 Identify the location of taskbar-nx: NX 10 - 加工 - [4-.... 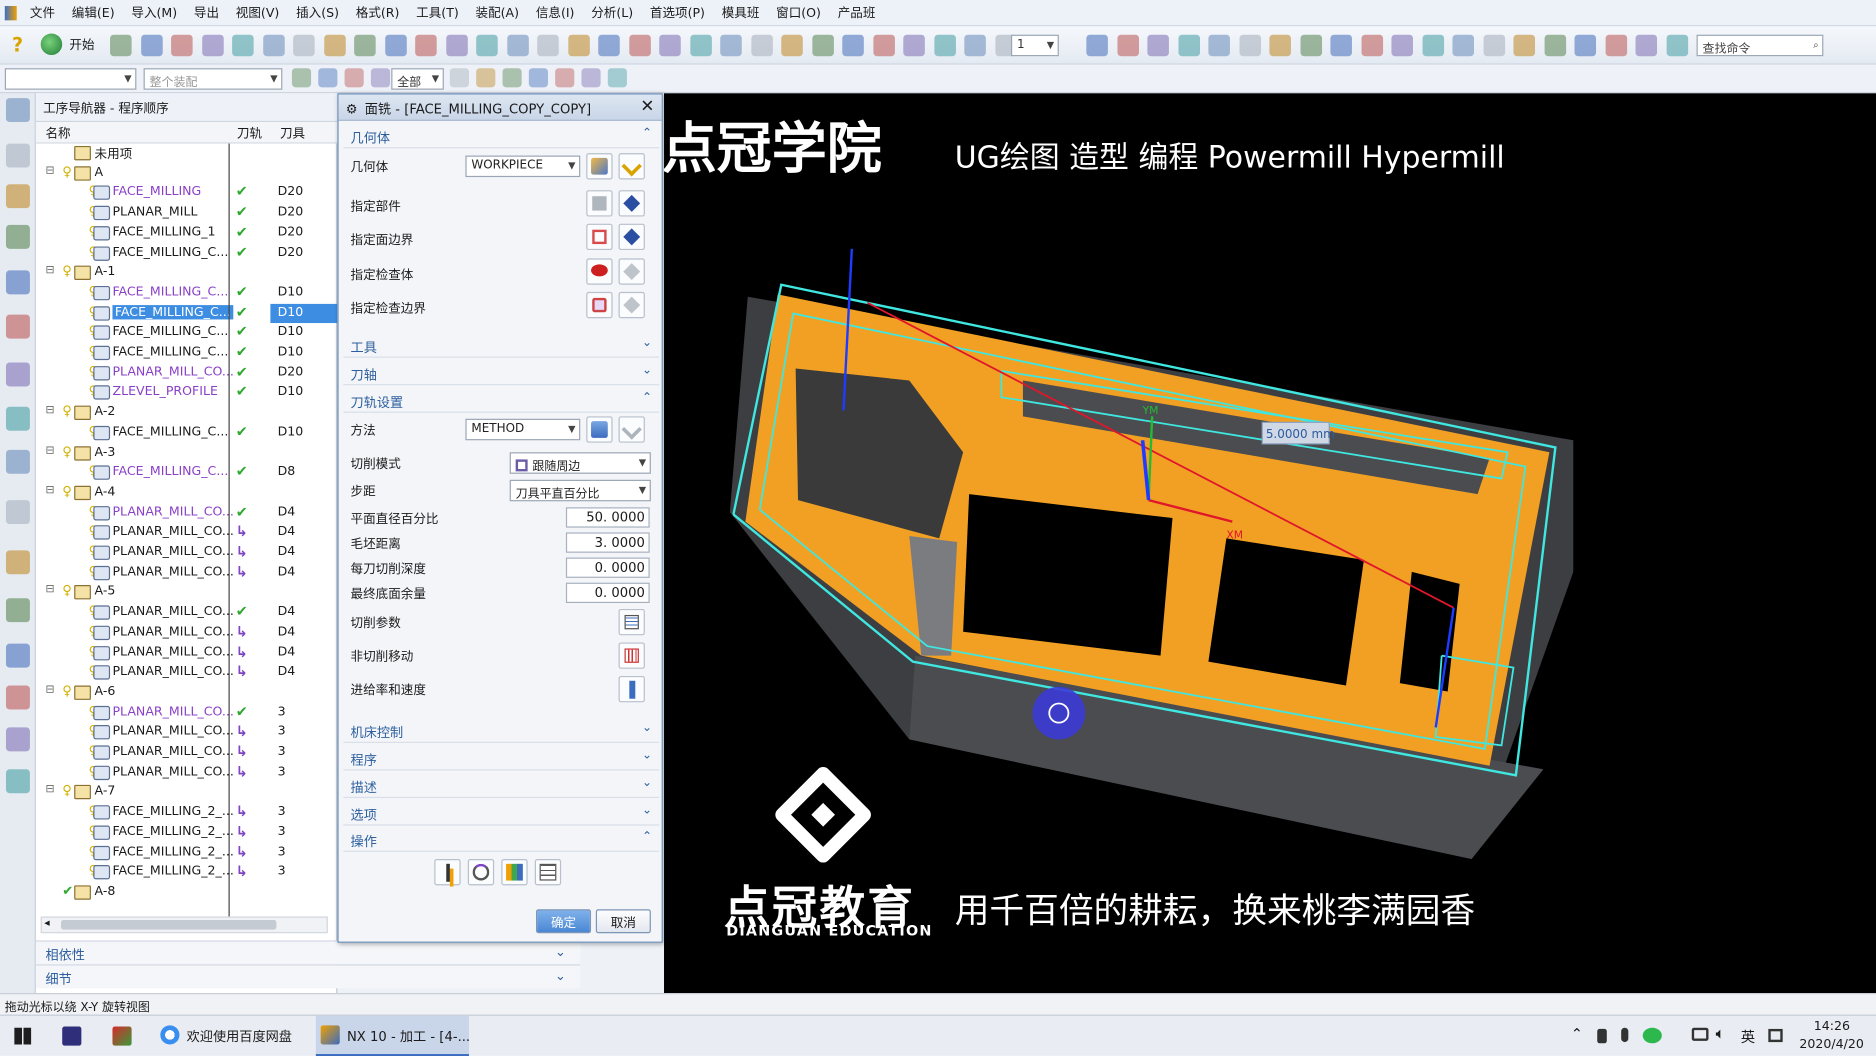
(392, 1035).